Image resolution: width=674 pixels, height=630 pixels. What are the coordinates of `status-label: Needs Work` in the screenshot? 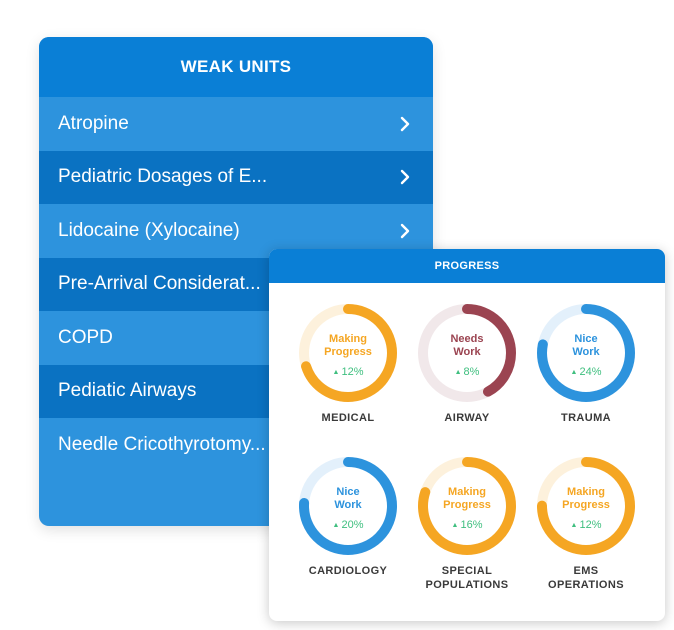 It's located at (467, 345).